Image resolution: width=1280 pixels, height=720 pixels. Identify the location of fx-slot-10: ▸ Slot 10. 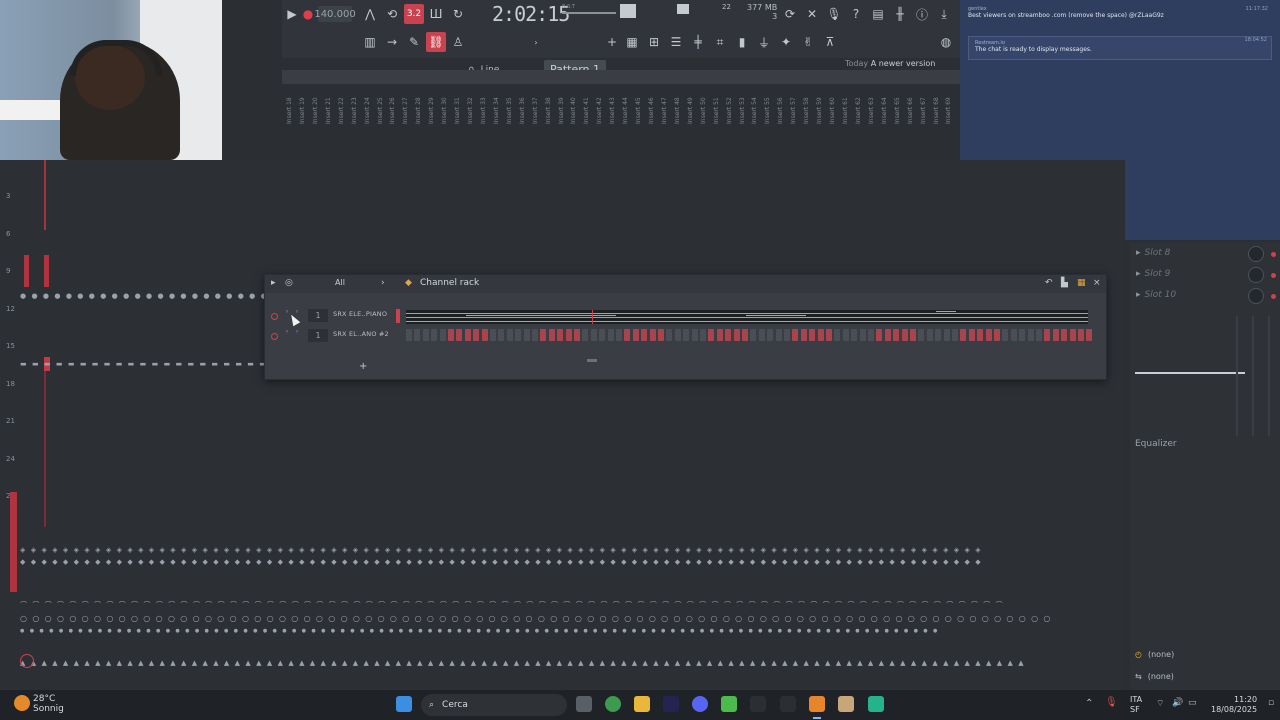
(1156, 295).